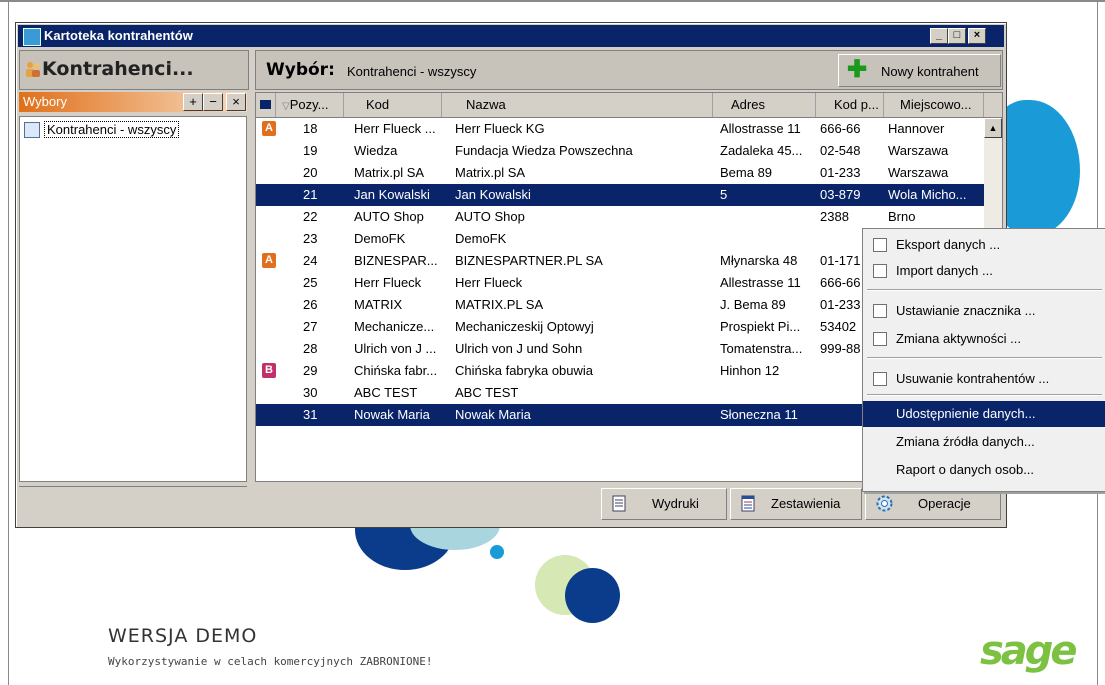 Image resolution: width=1105 pixels, height=685 pixels. What do you see at coordinates (902, 216) in the screenshot?
I see `table-cell-miejsc: Brno` at bounding box center [902, 216].